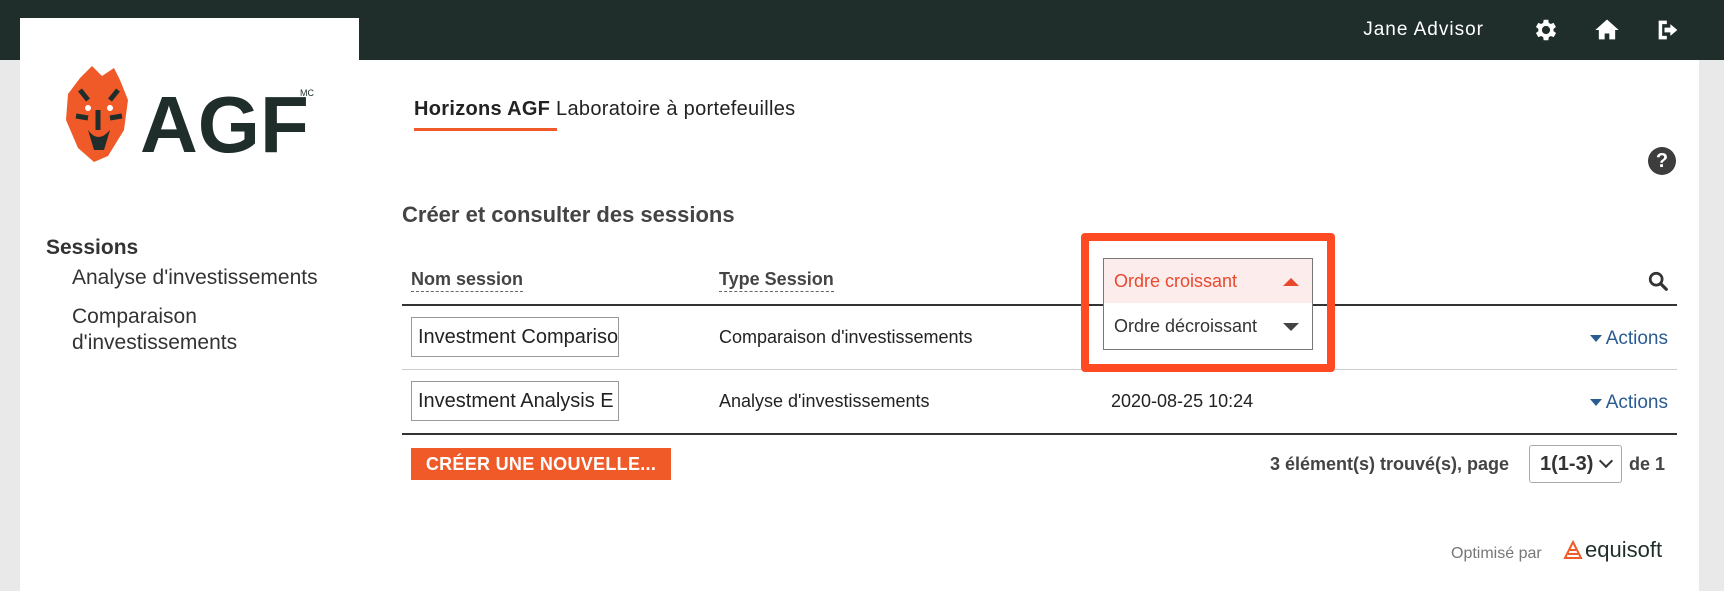 The image size is (1724, 591). What do you see at coordinates (1575, 464) in the screenshot?
I see `page-select: 1(1-3)` at bounding box center [1575, 464].